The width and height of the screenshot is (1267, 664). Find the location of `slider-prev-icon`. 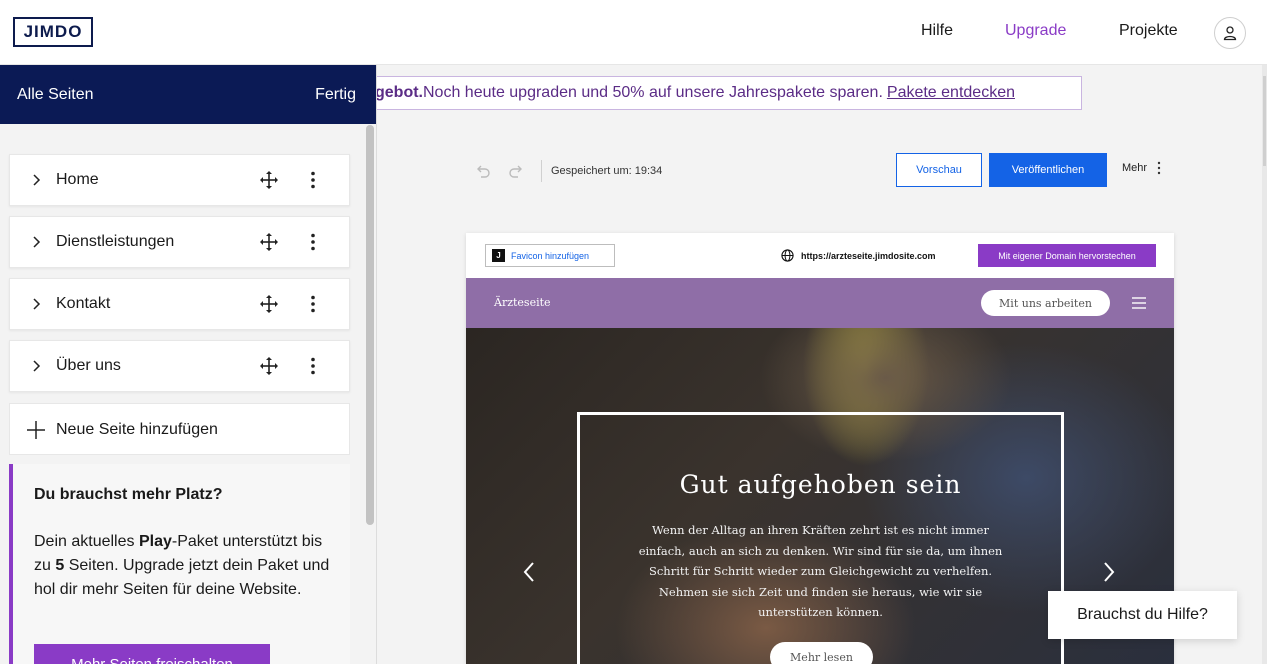

slider-prev-icon is located at coordinates (529, 572).